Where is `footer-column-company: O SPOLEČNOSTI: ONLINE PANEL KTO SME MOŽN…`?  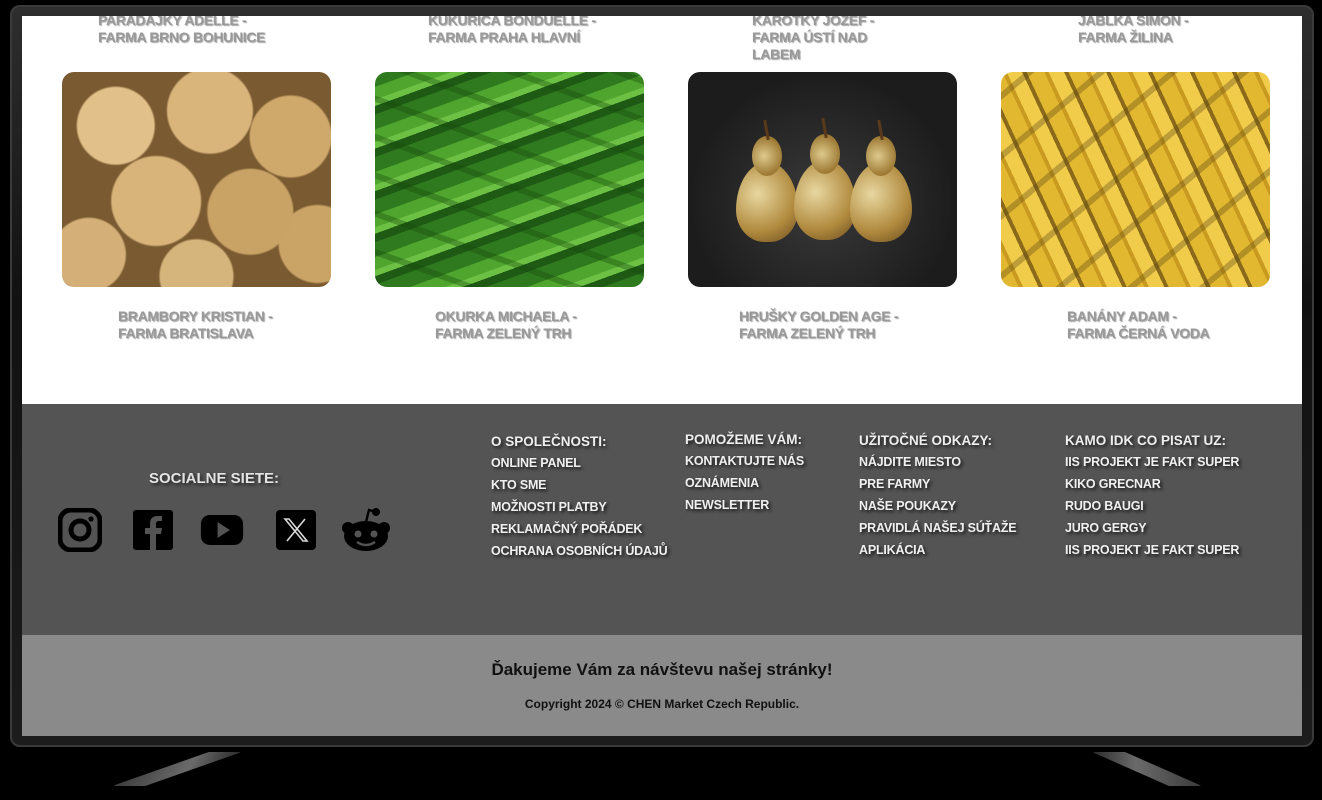
footer-column-company: O SPOLEČNOSTI: ONLINE PANEL KTO SME MOŽN… is located at coordinates (579, 500).